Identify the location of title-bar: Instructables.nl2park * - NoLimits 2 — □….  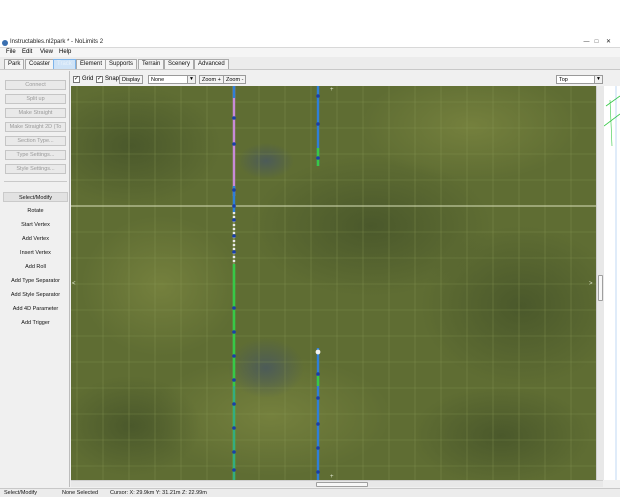
(310, 43).